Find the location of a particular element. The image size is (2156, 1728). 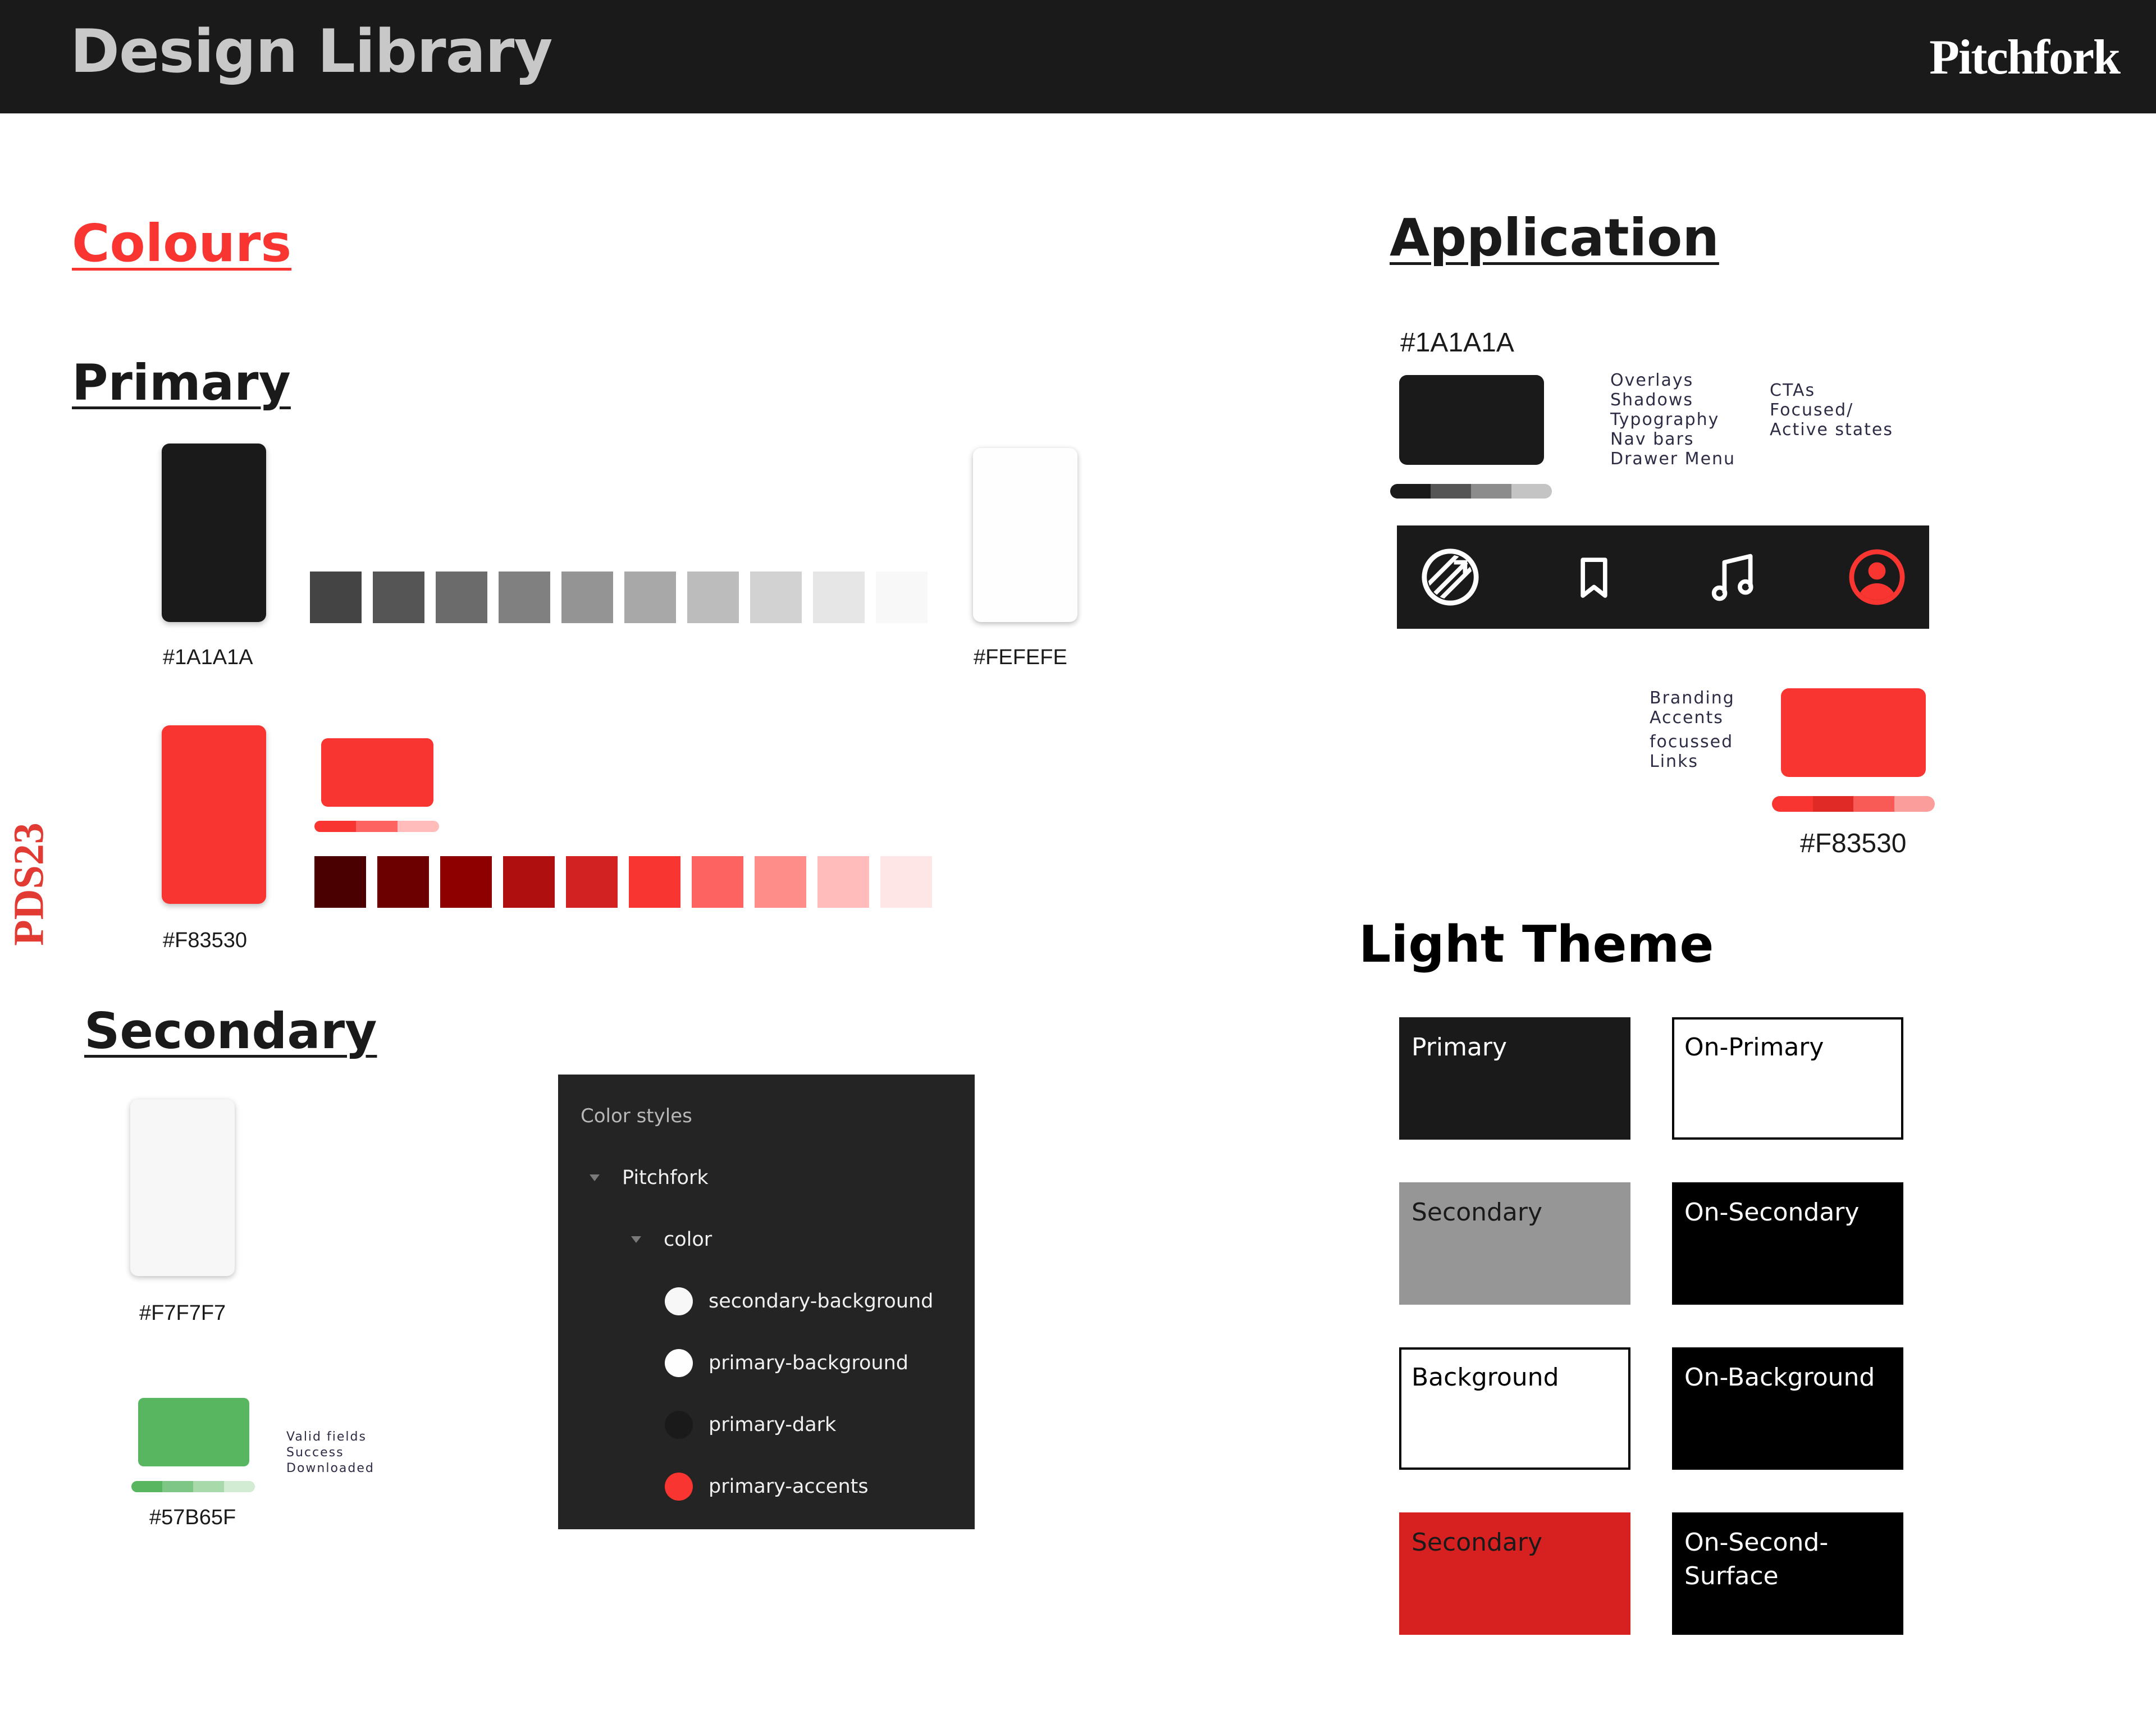

red-preview-card is located at coordinates (377, 772).